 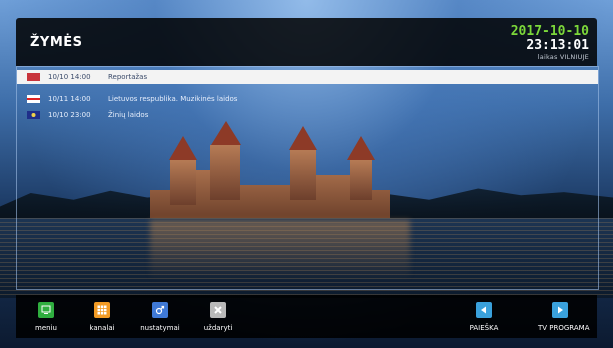 What do you see at coordinates (102, 310) in the screenshot?
I see `grid-icon` at bounding box center [102, 310].